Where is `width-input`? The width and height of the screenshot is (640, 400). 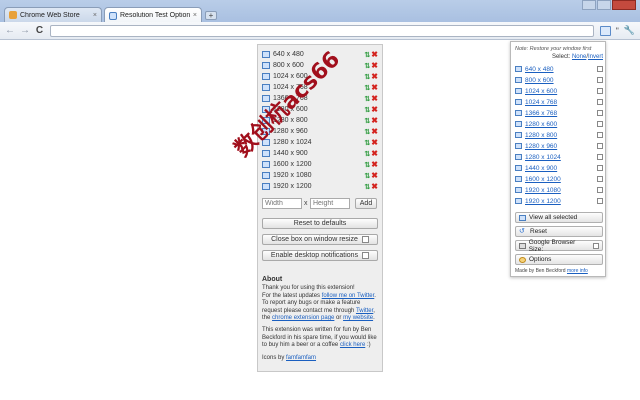
width-input is located at coordinates (282, 203).